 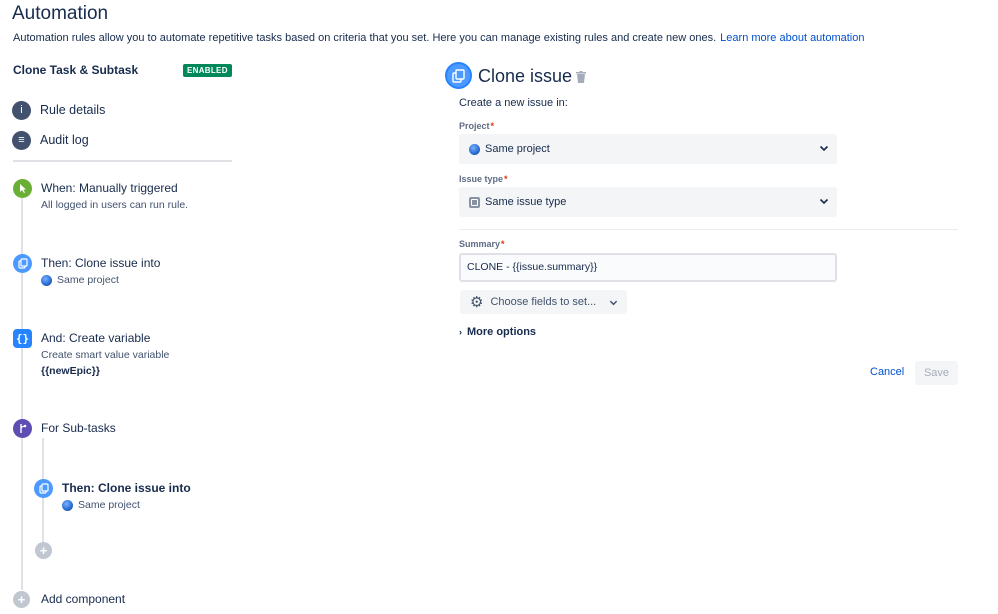 What do you see at coordinates (78, 428) in the screenshot?
I see `step-branch-title: For Sub-tasks` at bounding box center [78, 428].